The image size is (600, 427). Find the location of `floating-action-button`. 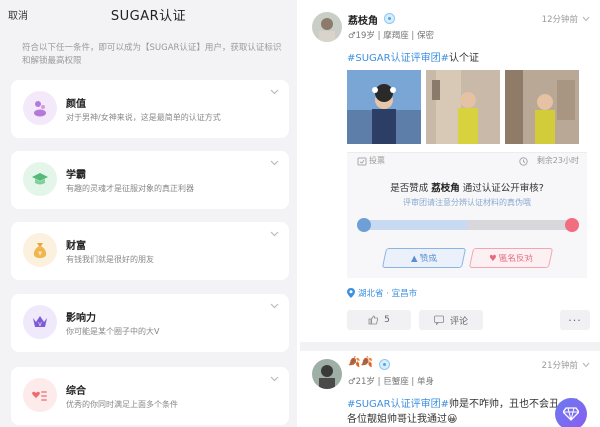

floating-action-button is located at coordinates (571, 412).